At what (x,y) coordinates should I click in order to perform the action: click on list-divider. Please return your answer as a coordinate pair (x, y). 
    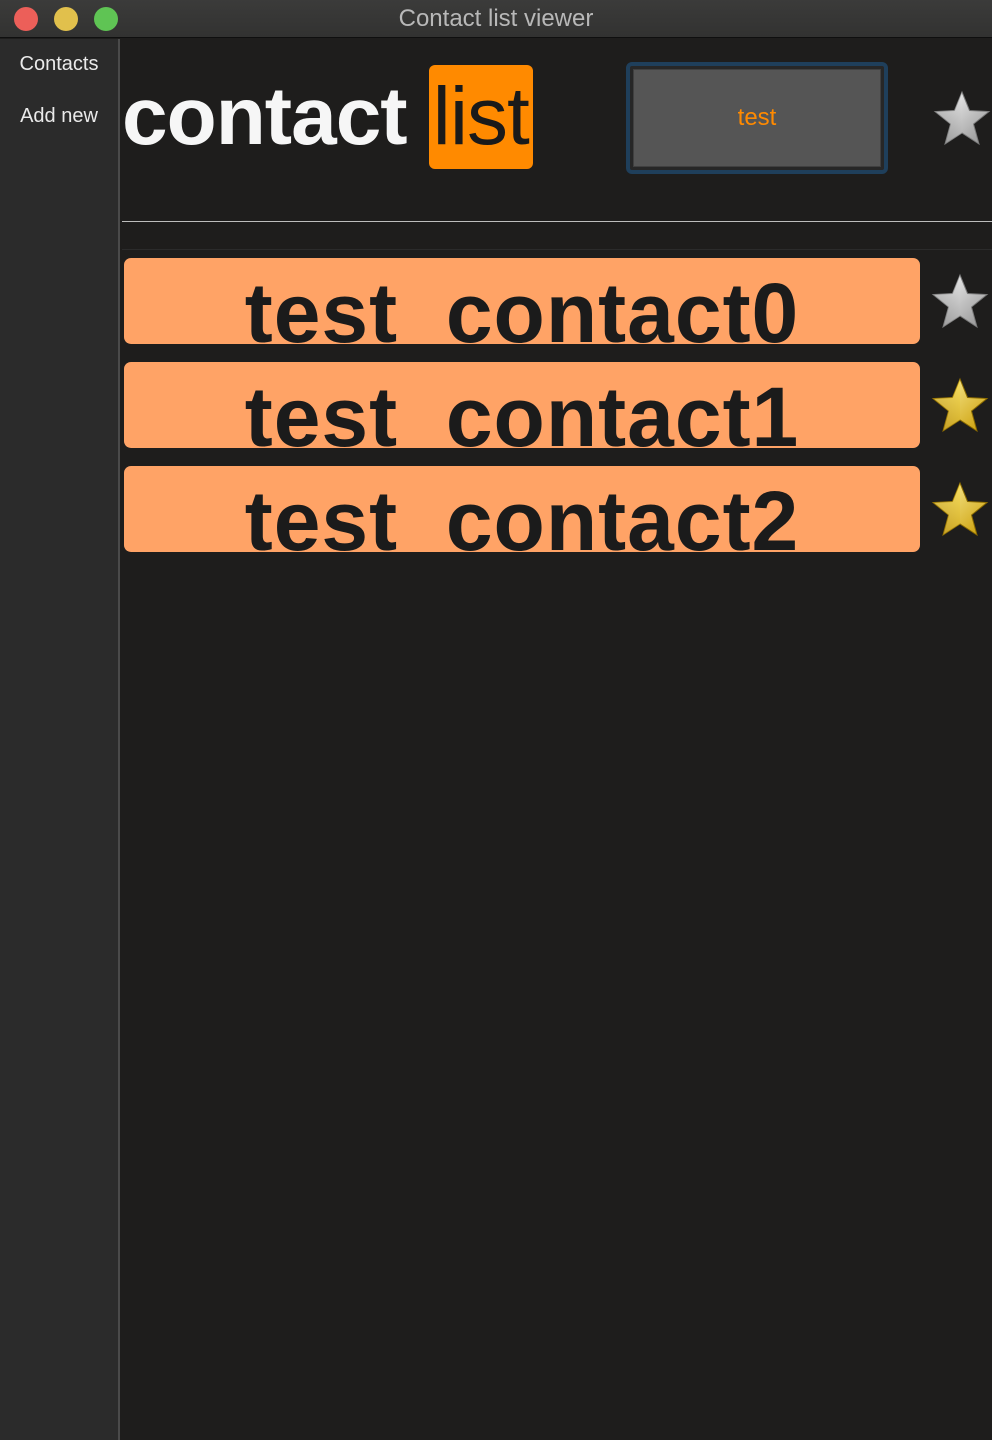
    Looking at the image, I should click on (557, 249).